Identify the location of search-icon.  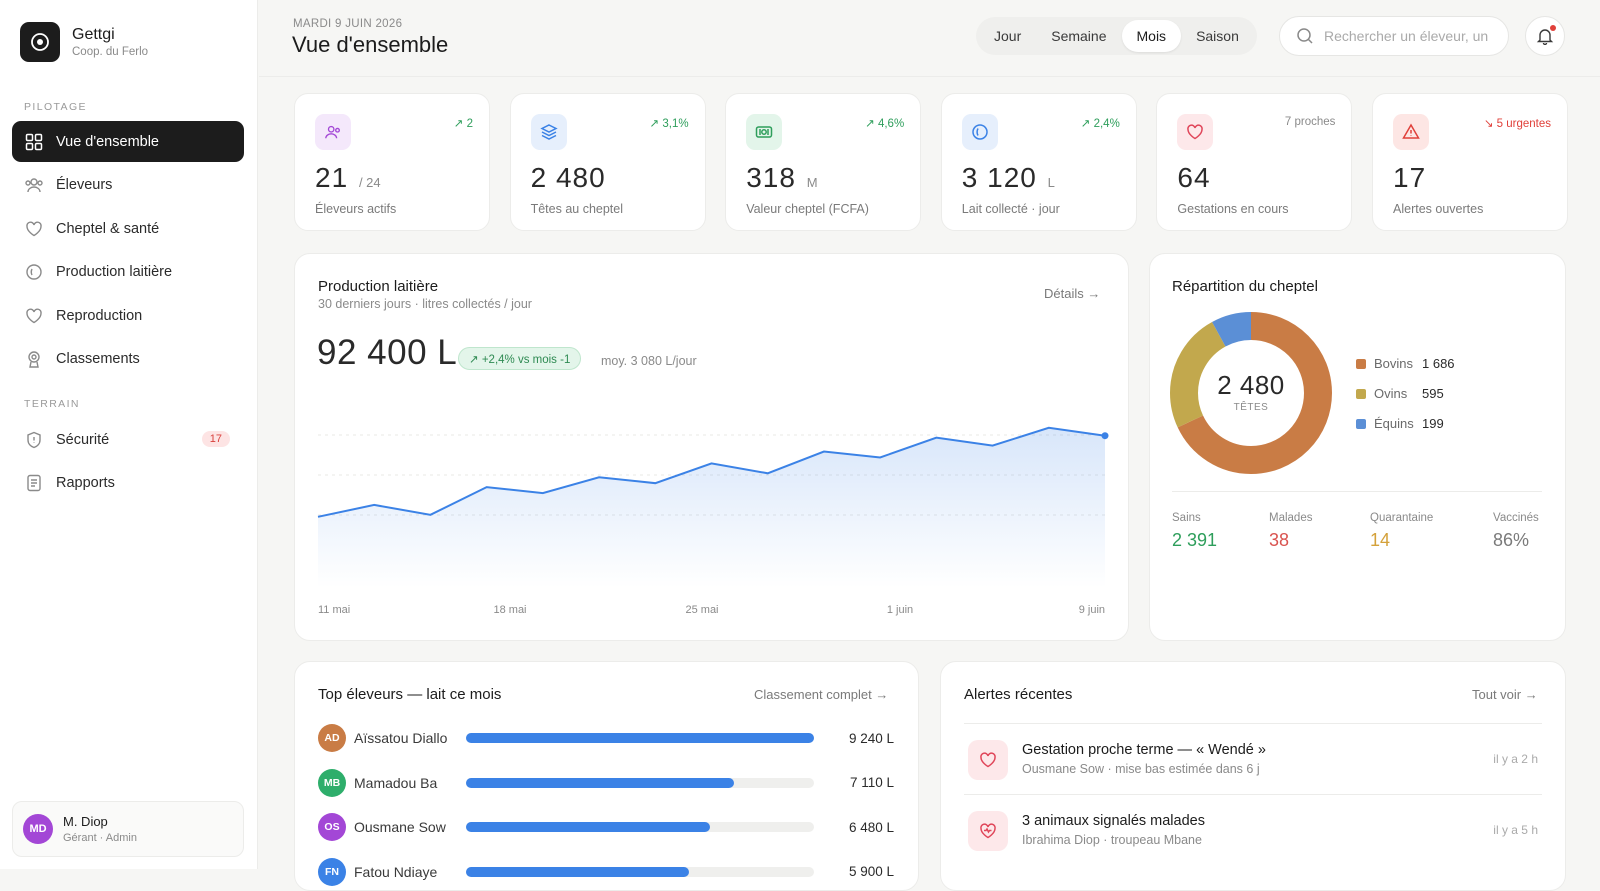
(1305, 36).